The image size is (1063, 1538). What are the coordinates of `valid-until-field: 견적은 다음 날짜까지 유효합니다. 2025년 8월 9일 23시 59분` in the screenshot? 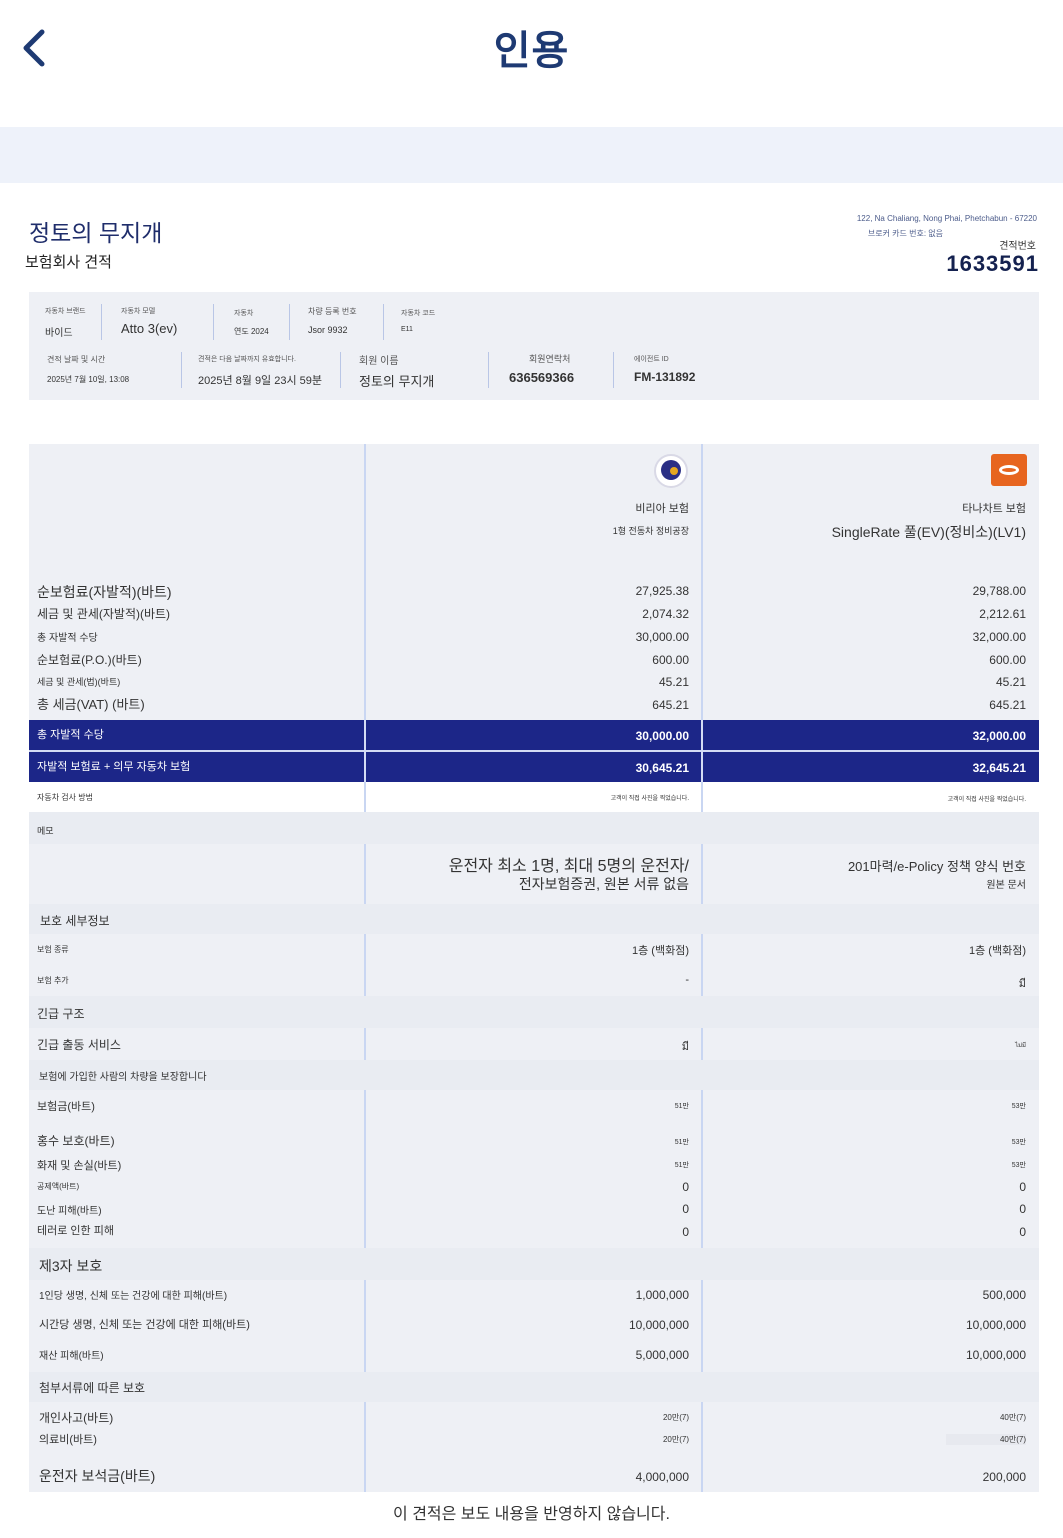 It's located at (260, 371).